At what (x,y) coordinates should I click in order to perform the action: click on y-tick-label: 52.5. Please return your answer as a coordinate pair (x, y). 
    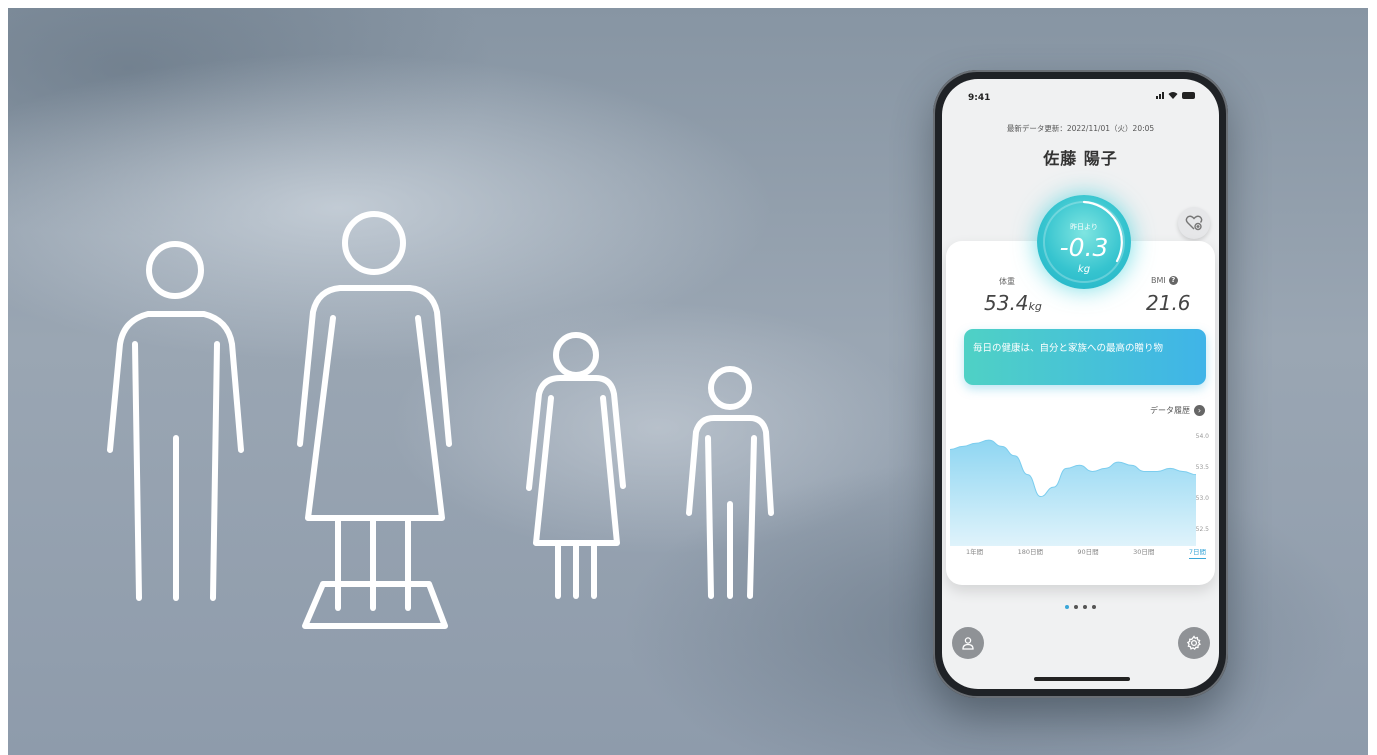
    Looking at the image, I should click on (1202, 529).